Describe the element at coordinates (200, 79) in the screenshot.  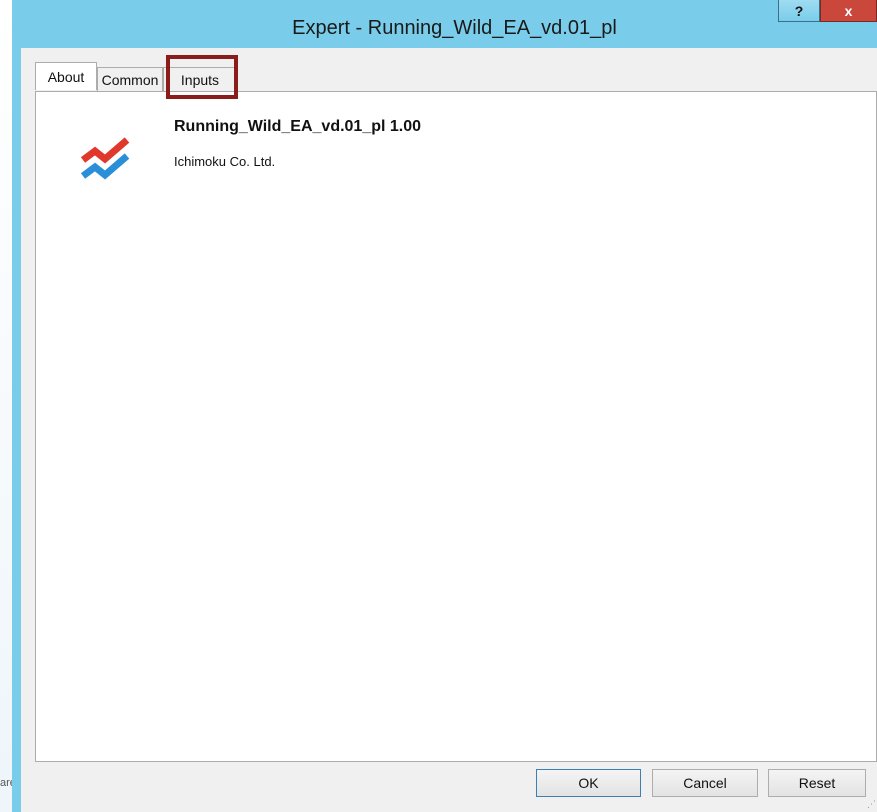
I see `tab-inputs: Inputs` at that location.